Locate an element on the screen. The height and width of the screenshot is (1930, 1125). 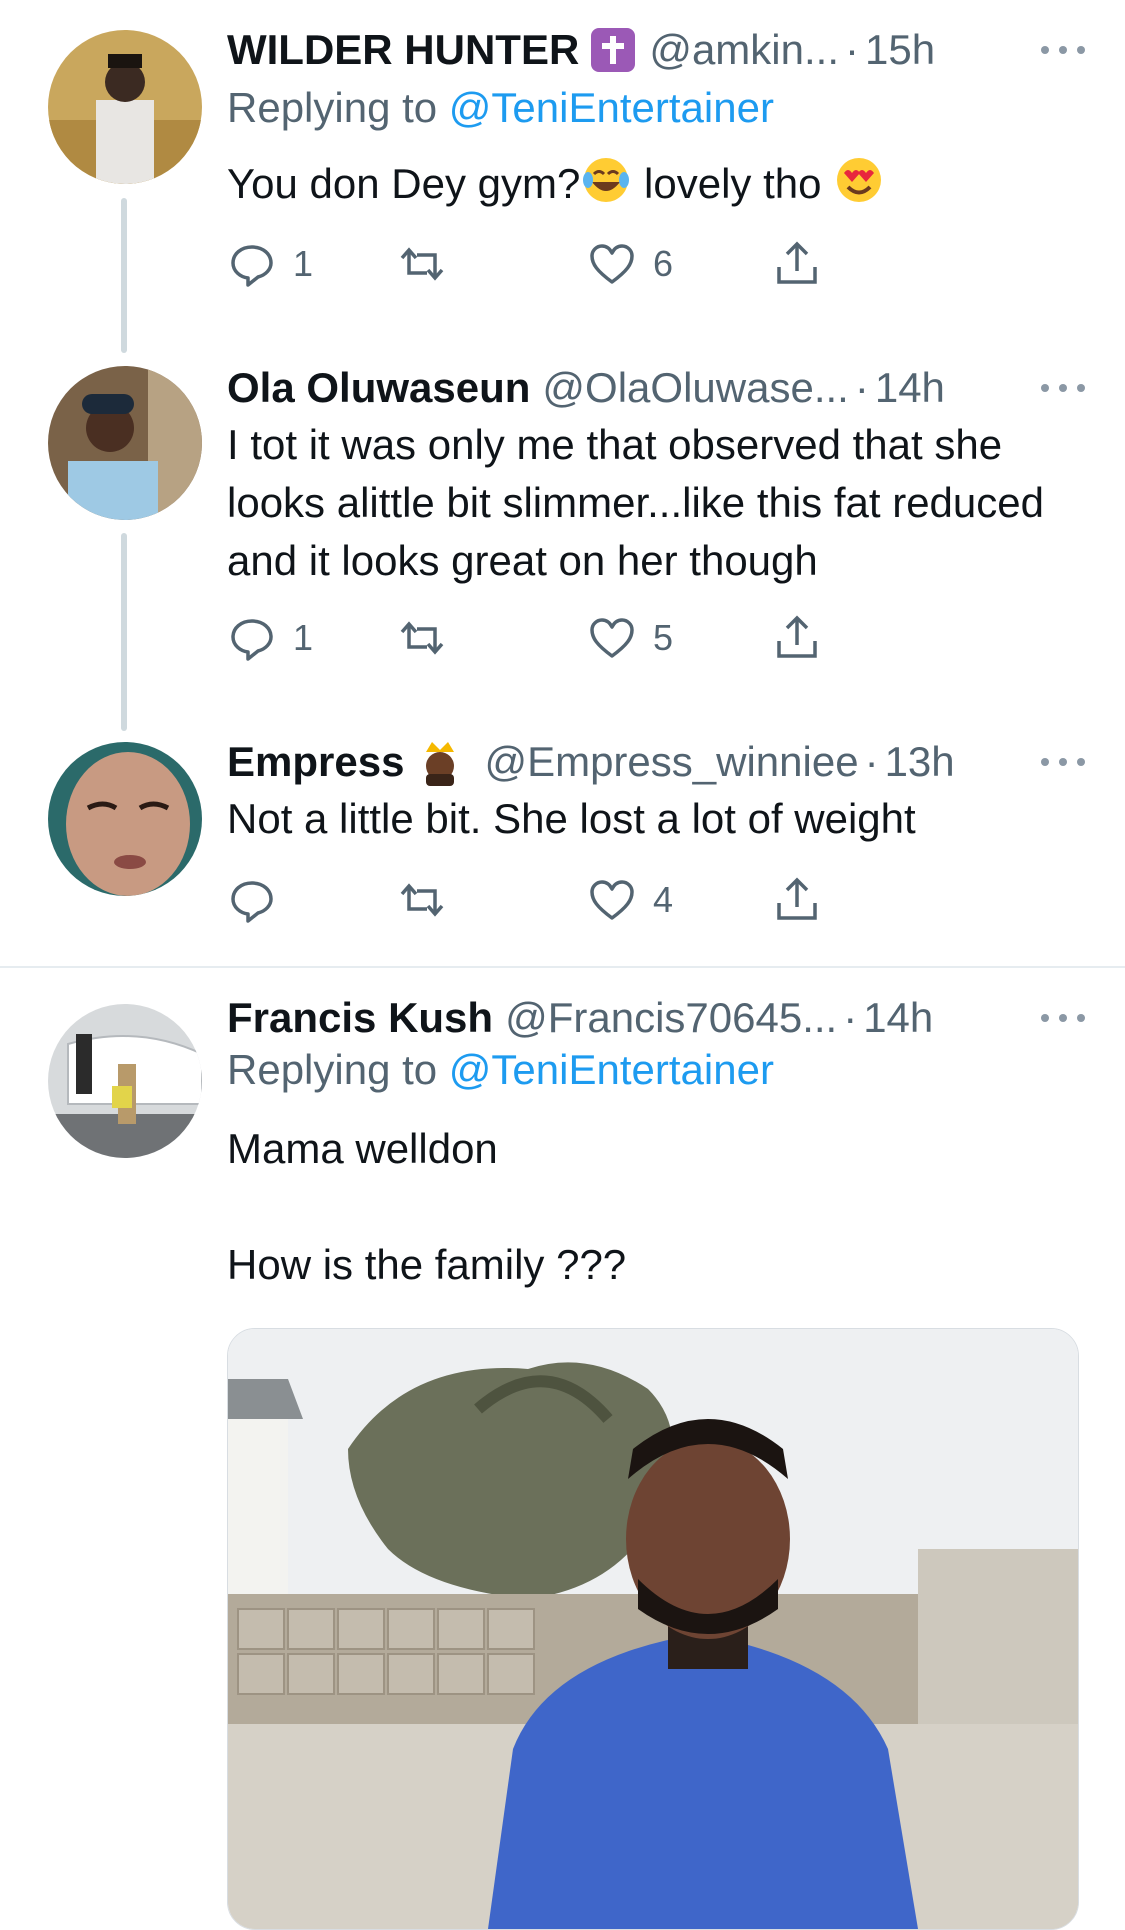
display-name: WILDER HUNTER is located at coordinates (403, 50).